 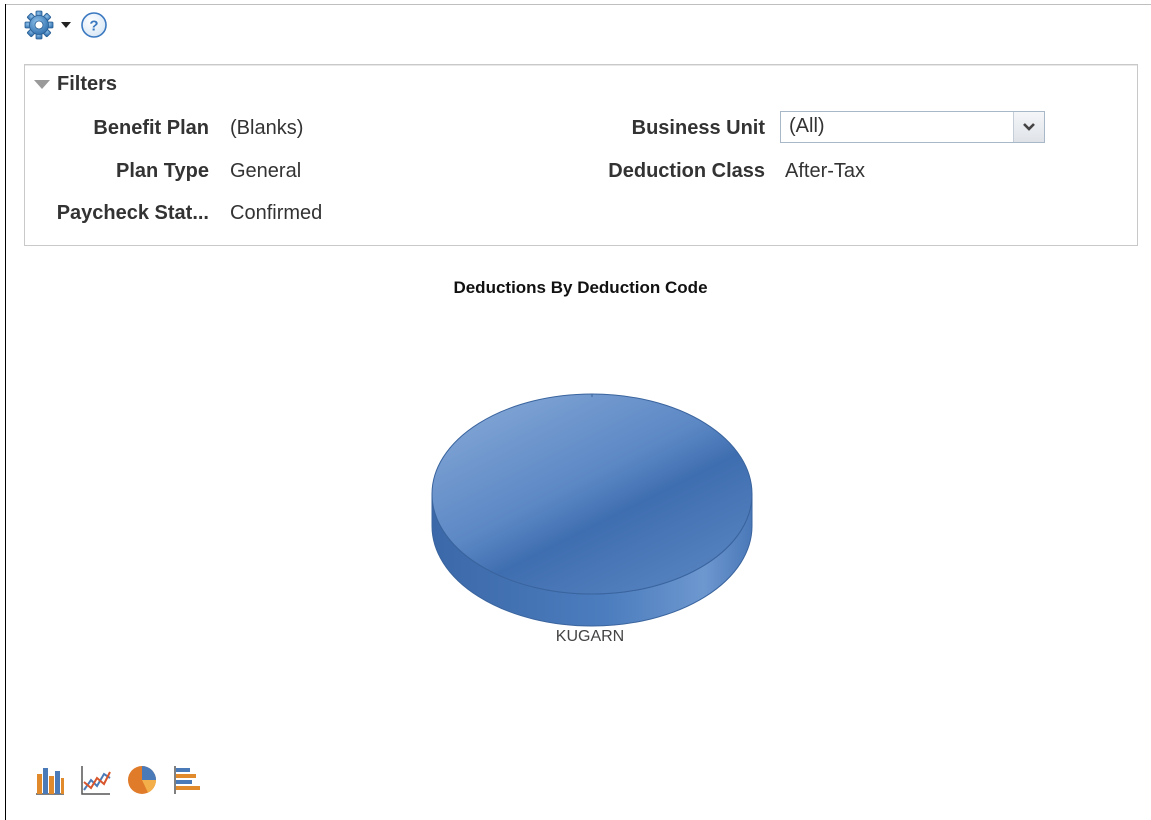 I want to click on business-unit-label: Business Unit, so click(x=698, y=128).